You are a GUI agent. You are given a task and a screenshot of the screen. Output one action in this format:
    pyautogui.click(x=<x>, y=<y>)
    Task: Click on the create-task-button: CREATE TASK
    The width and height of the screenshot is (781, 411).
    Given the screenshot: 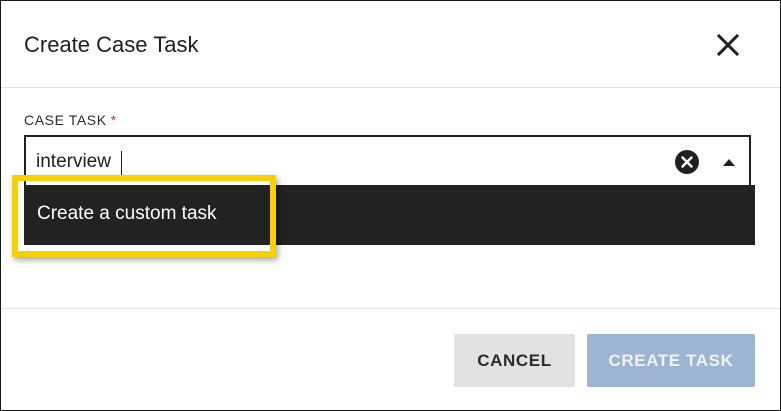 What is the action you would take?
    pyautogui.click(x=671, y=360)
    